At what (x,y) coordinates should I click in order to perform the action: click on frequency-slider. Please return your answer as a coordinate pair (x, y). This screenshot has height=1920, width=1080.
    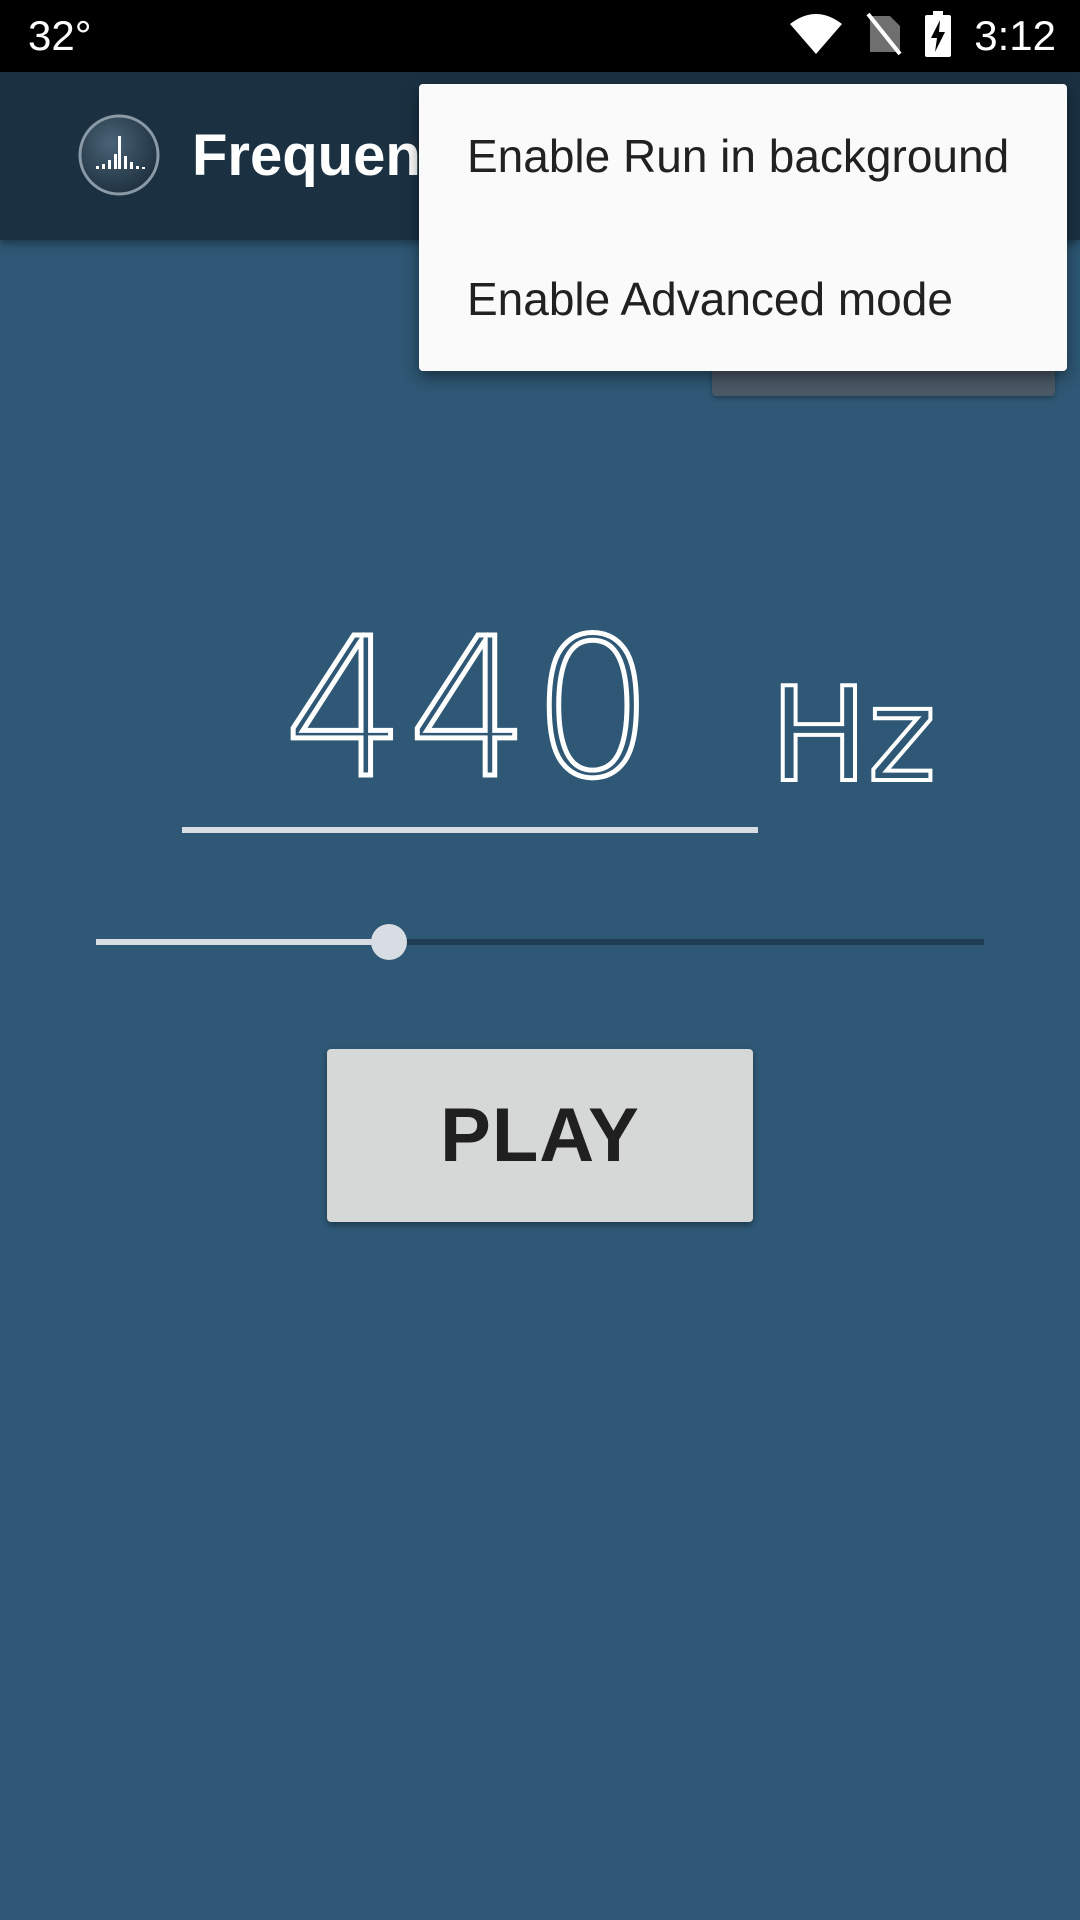
    Looking at the image, I should click on (540, 942).